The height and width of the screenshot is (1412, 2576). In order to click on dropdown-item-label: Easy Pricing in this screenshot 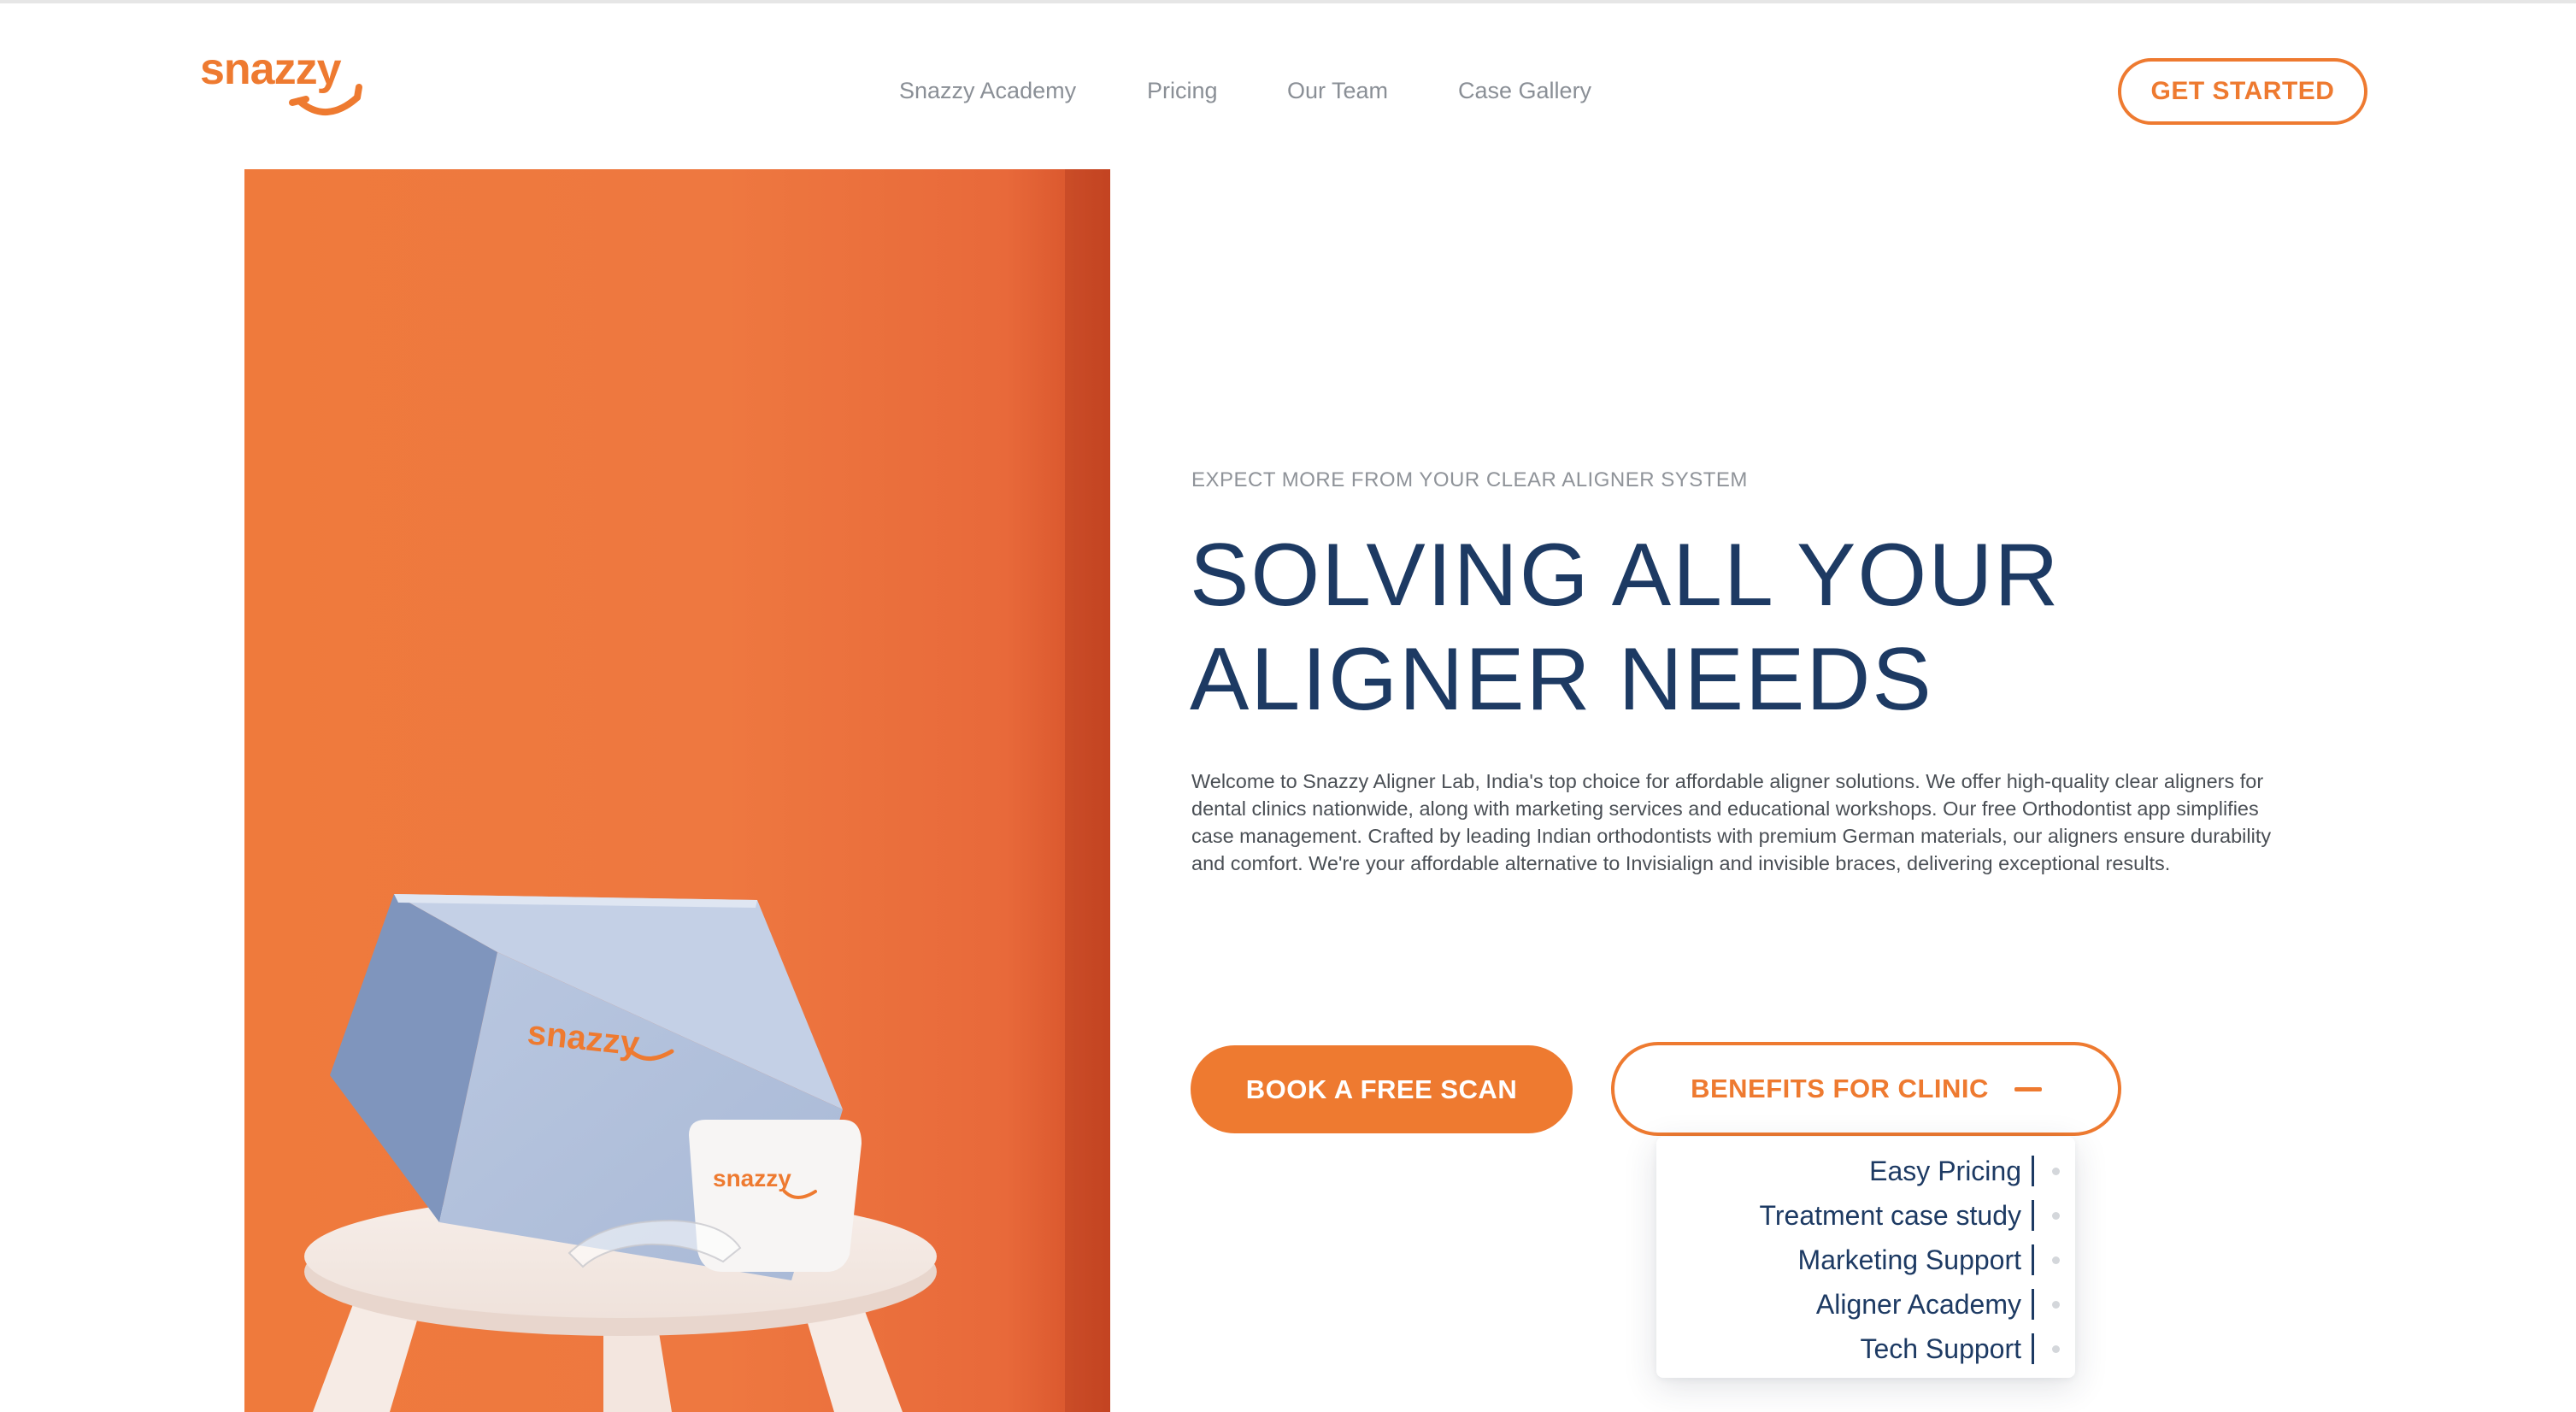, I will do `click(1945, 1170)`.